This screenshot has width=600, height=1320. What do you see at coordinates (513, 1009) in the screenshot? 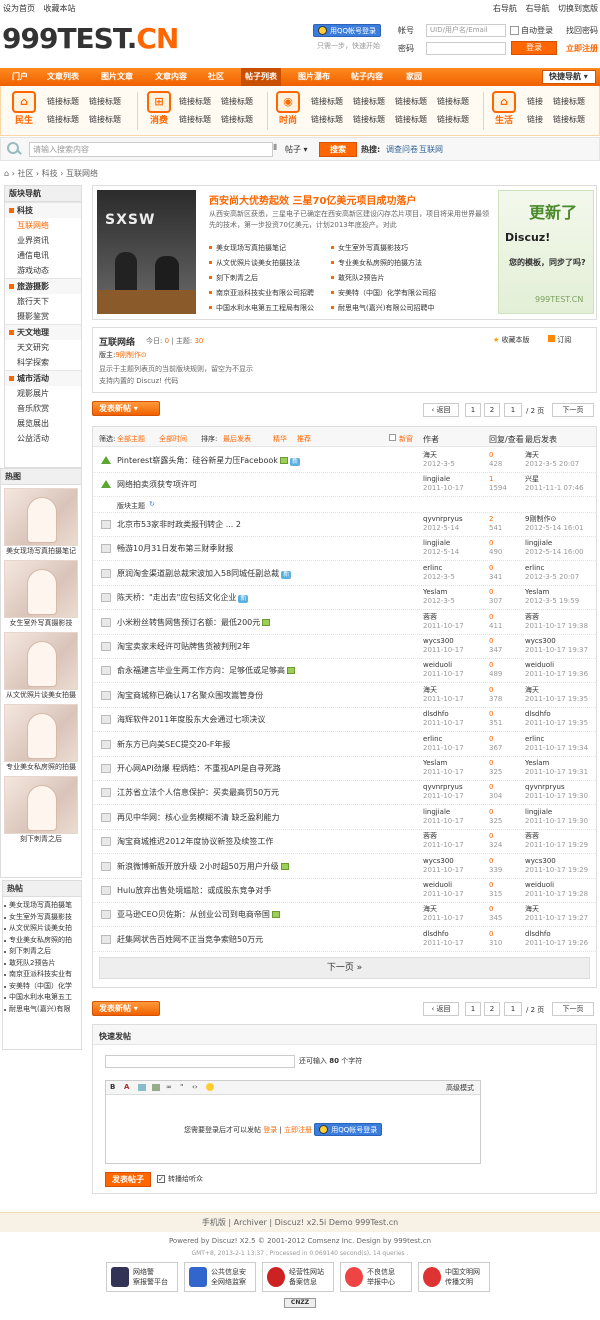
I see `page-input-bottom: 1` at bounding box center [513, 1009].